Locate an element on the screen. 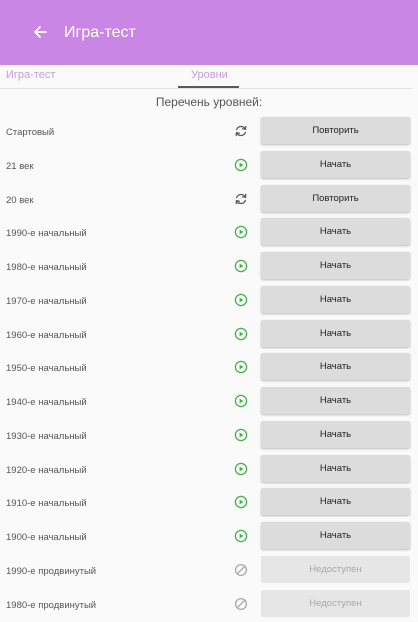 The width and height of the screenshot is (418, 622). level-name: 1970-е начальный is located at coordinates (46, 301).